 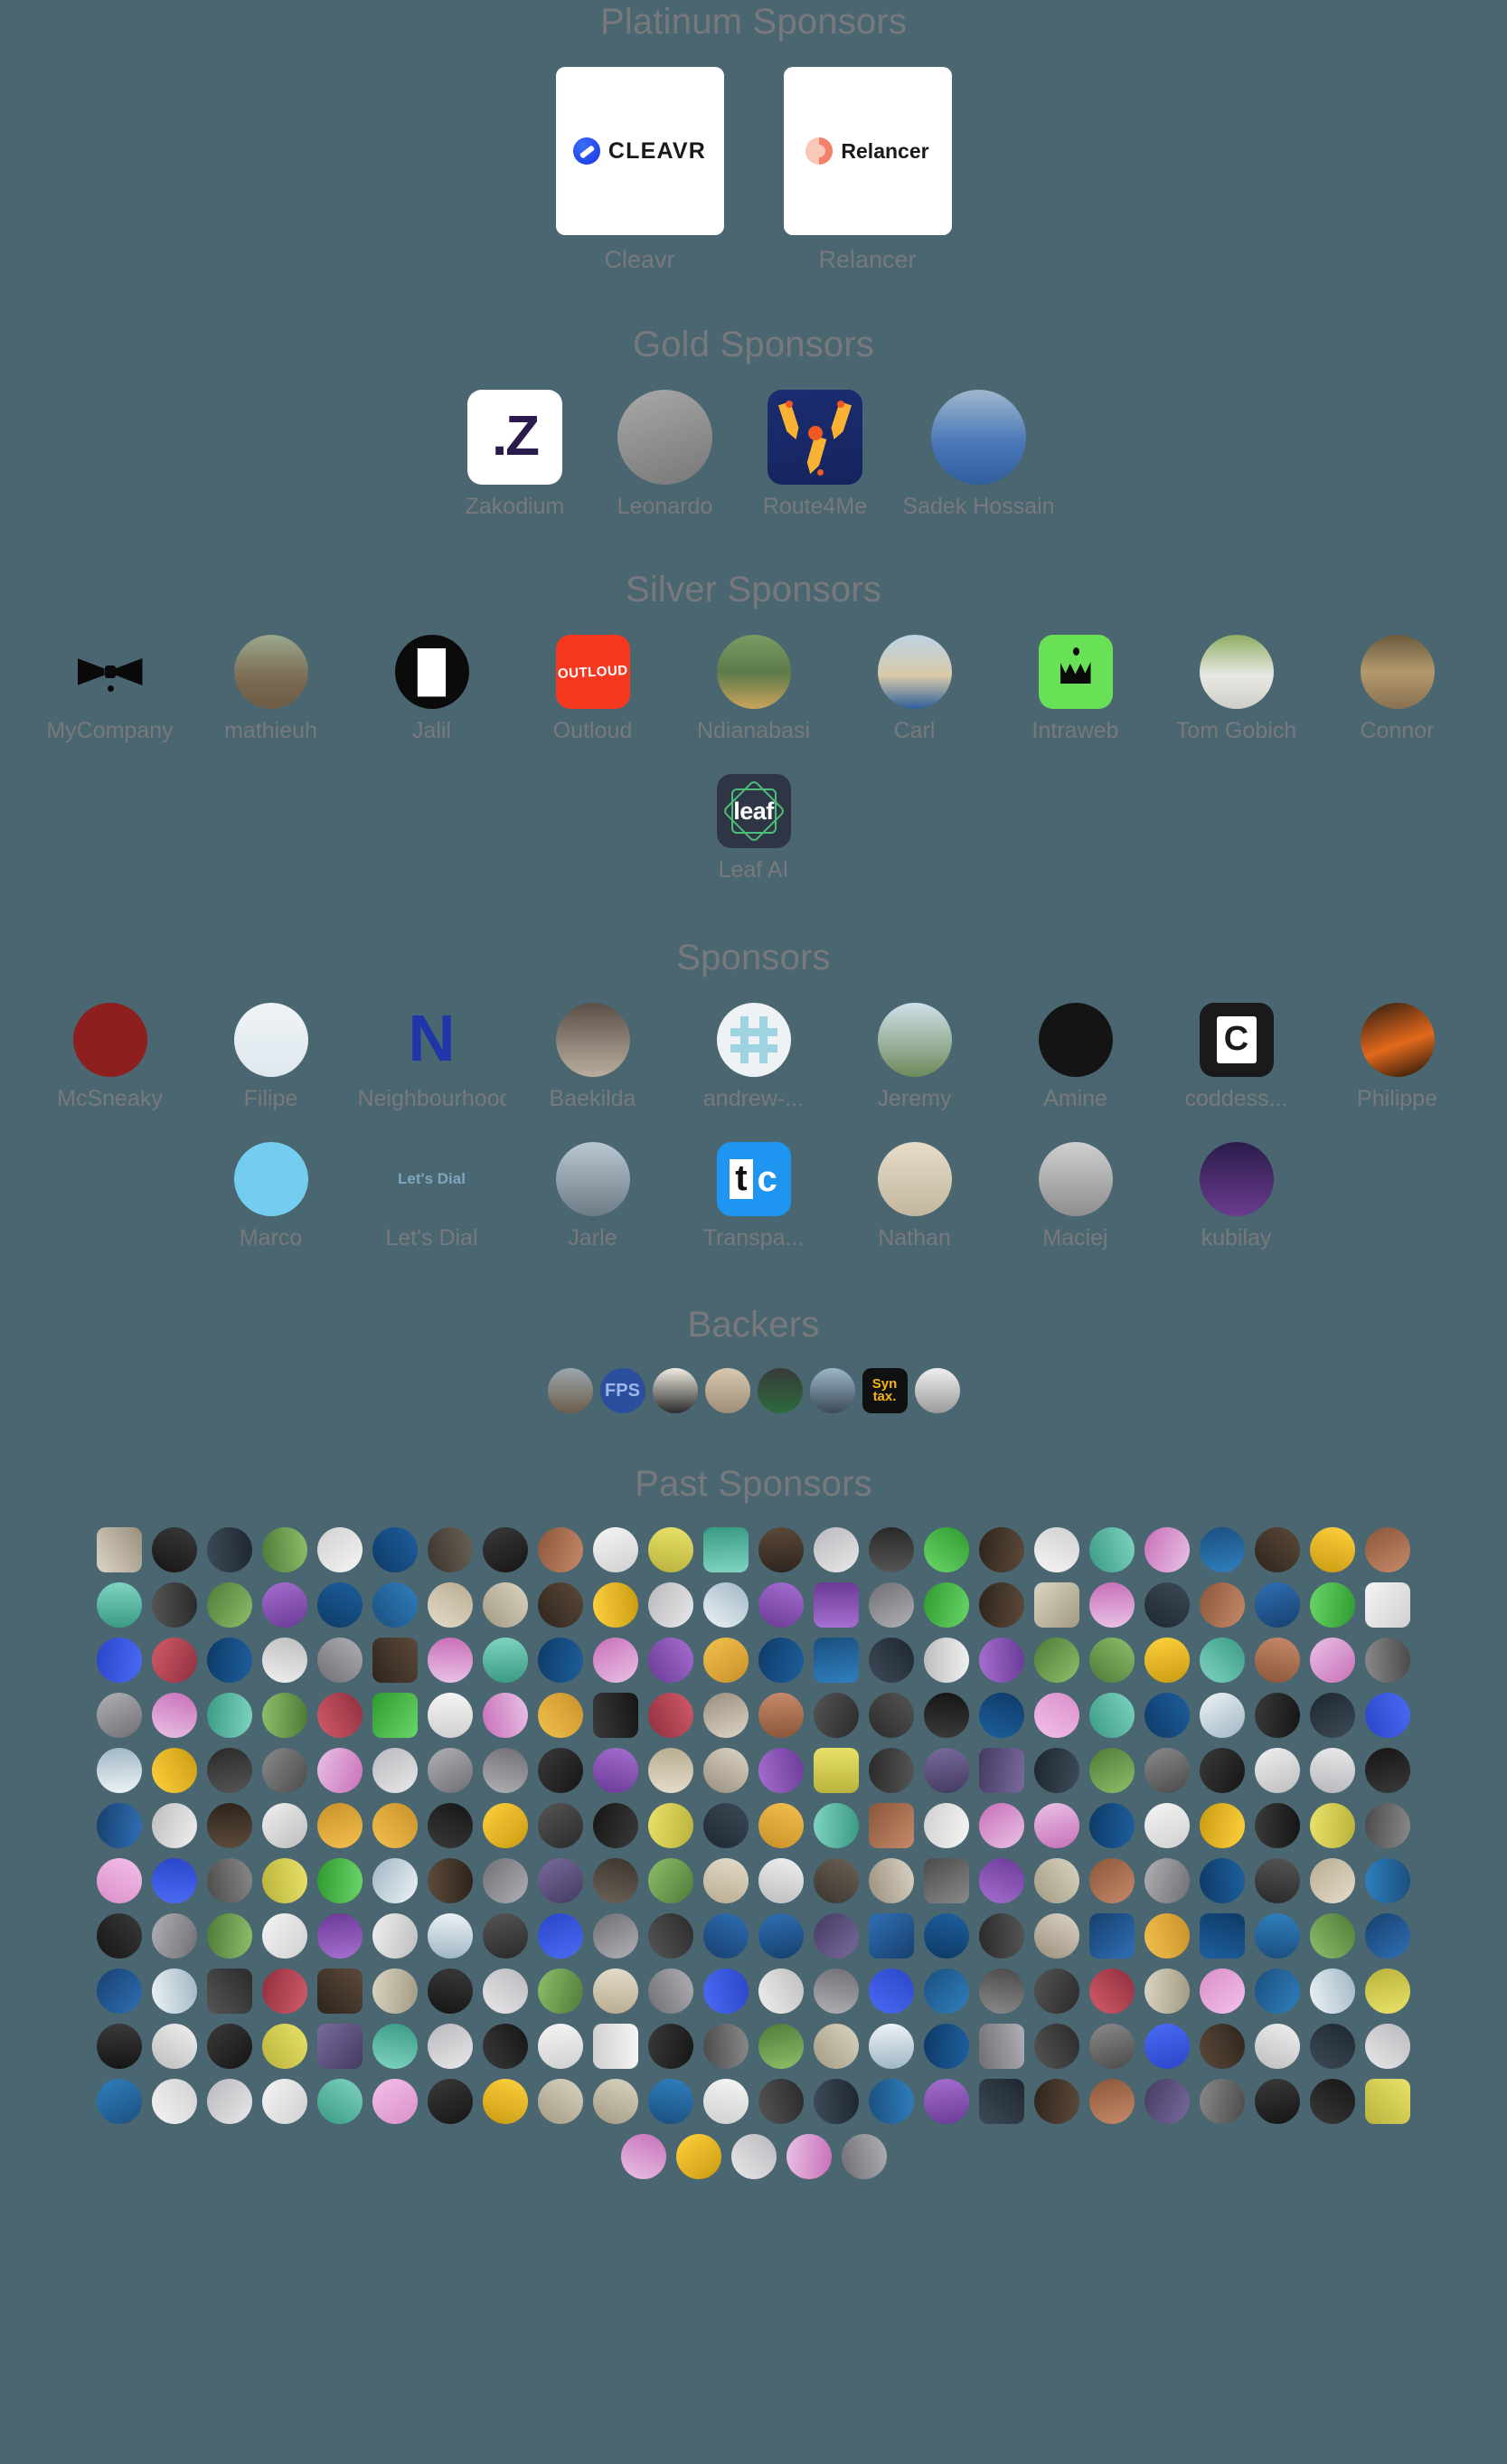 I want to click on sponsor-logo-cleavr: CLEAVR, so click(x=639, y=151).